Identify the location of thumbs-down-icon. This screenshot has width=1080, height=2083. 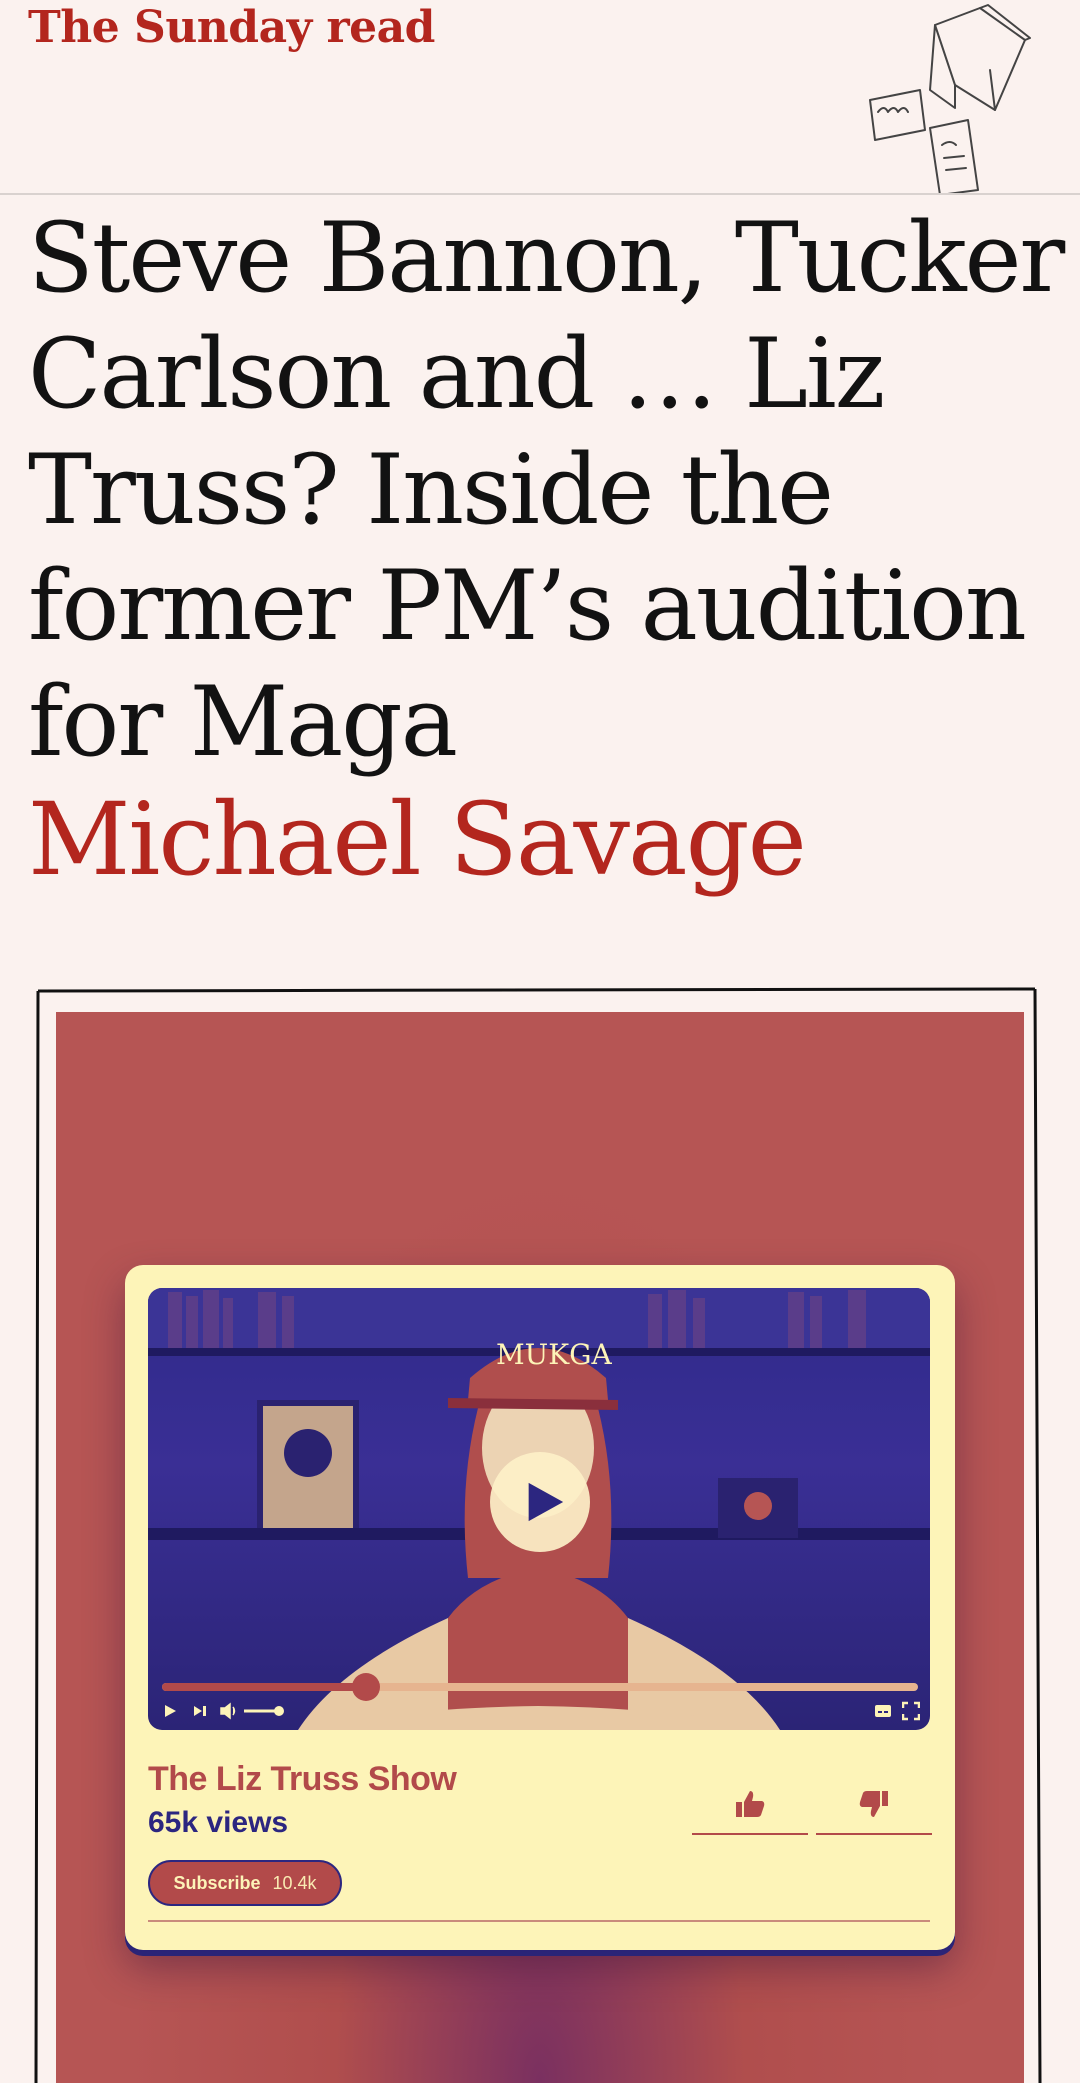
(873, 1804).